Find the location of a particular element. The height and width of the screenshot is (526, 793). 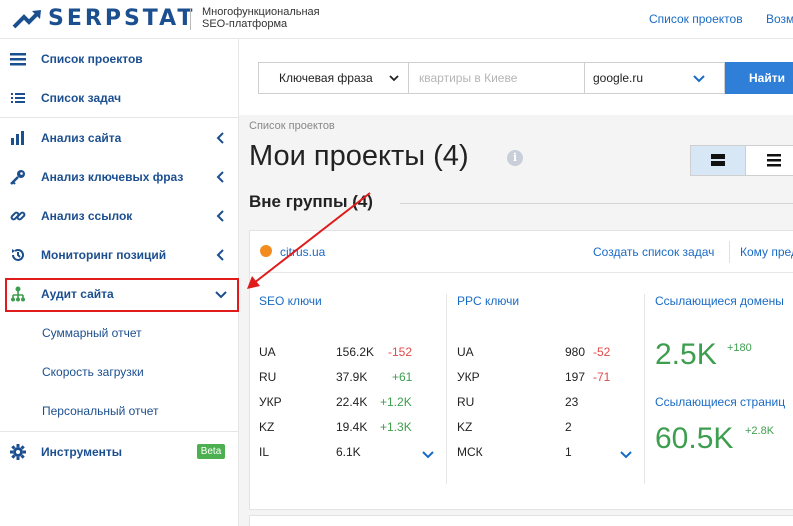

seo-delta: +1.3K is located at coordinates (396, 427).